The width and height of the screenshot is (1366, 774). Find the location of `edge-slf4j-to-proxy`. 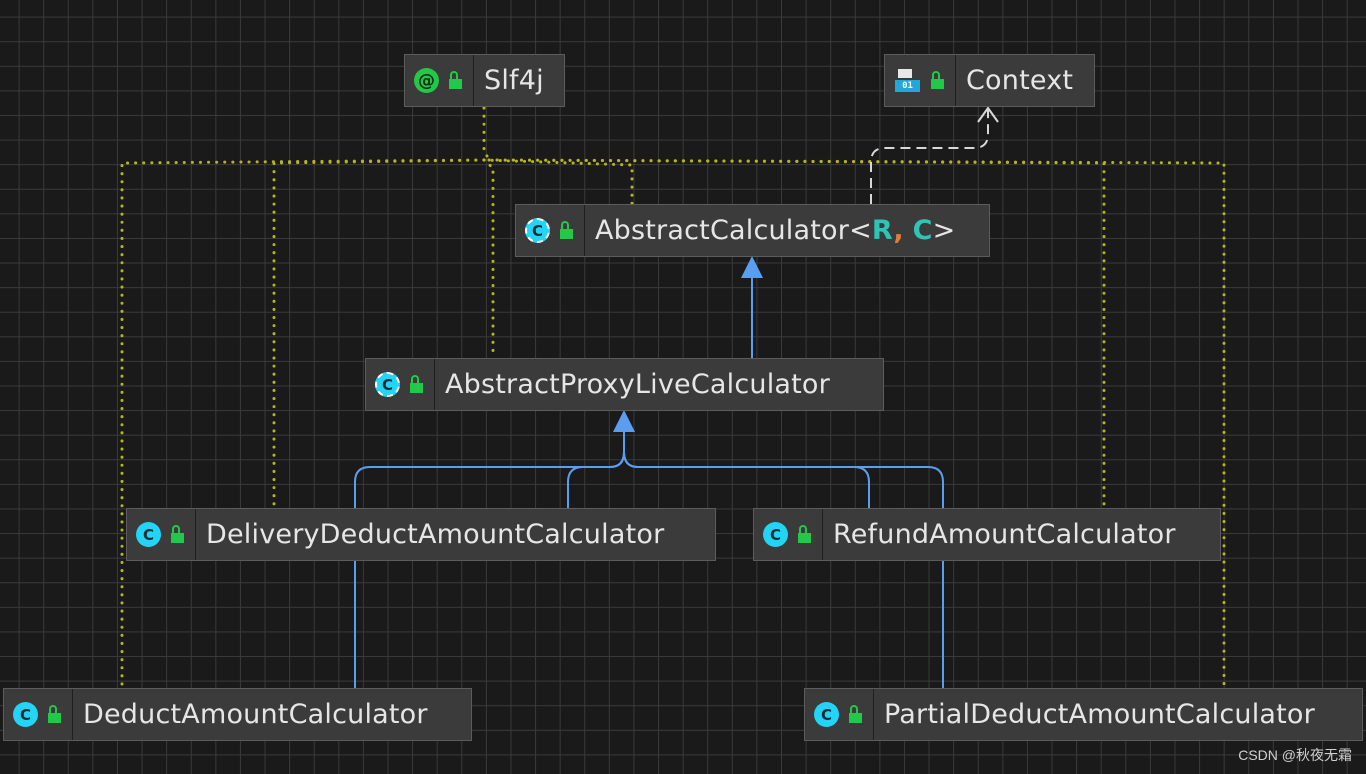

edge-slf4j-to-proxy is located at coordinates (488, 259).